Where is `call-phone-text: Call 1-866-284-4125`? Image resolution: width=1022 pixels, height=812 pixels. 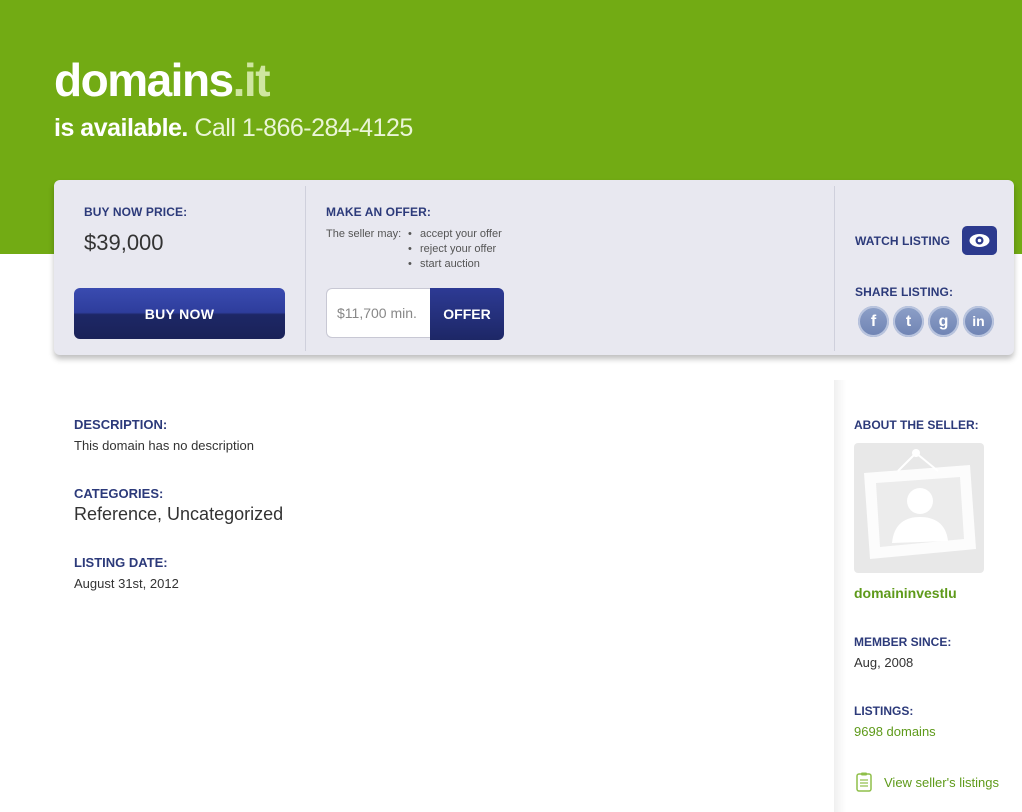 call-phone-text: Call 1-866-284-4125 is located at coordinates (303, 128).